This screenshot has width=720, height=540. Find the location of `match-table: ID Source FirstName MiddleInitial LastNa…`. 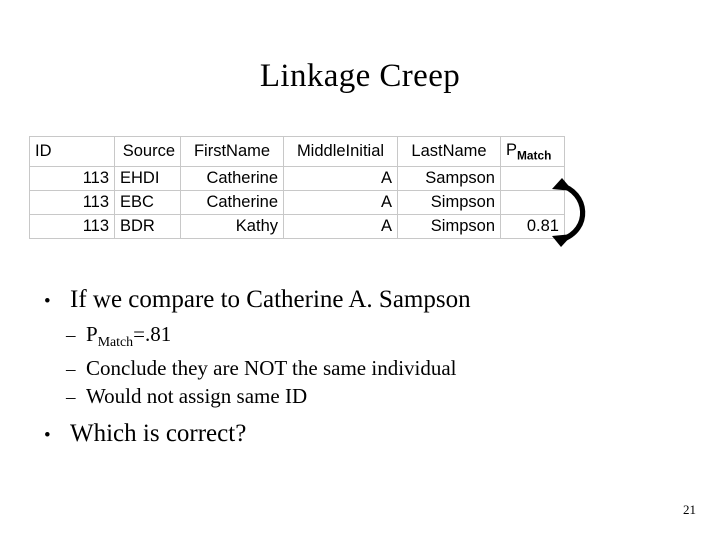

match-table: ID Source FirstName MiddleInitial LastNa… is located at coordinates (297, 187).